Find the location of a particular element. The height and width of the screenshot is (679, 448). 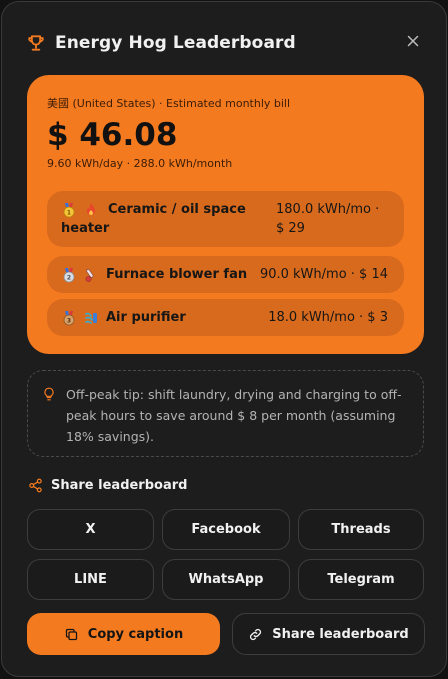

appliance-stats: 18.0 kWh/mo · $ 3 is located at coordinates (328, 317).